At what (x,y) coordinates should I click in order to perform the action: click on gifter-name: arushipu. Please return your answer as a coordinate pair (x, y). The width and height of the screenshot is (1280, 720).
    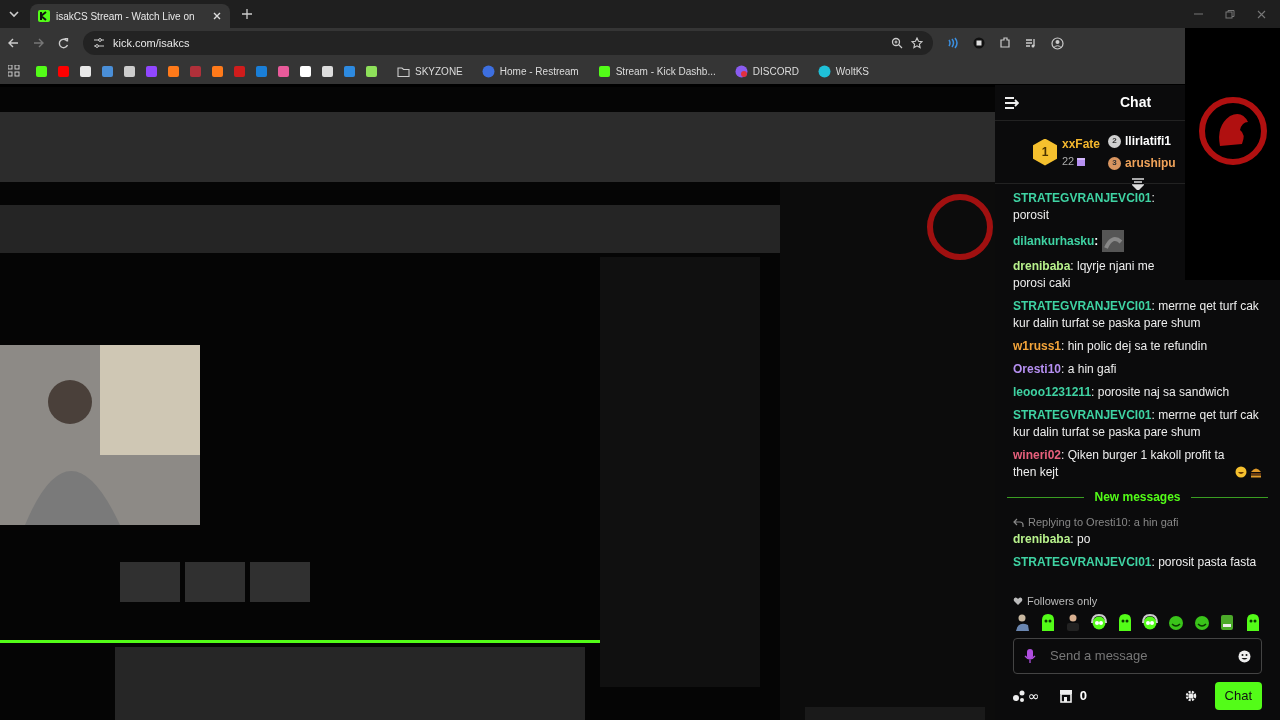
    Looking at the image, I should click on (1150, 163).